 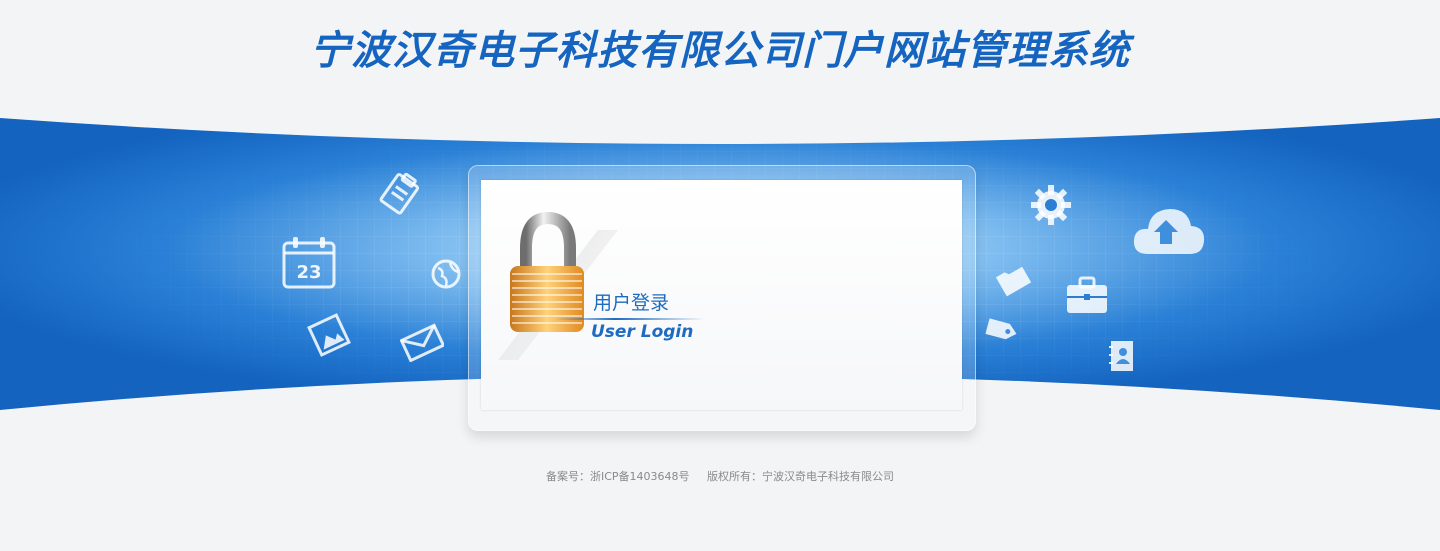 I want to click on folder-icon, so click(x=1013, y=281).